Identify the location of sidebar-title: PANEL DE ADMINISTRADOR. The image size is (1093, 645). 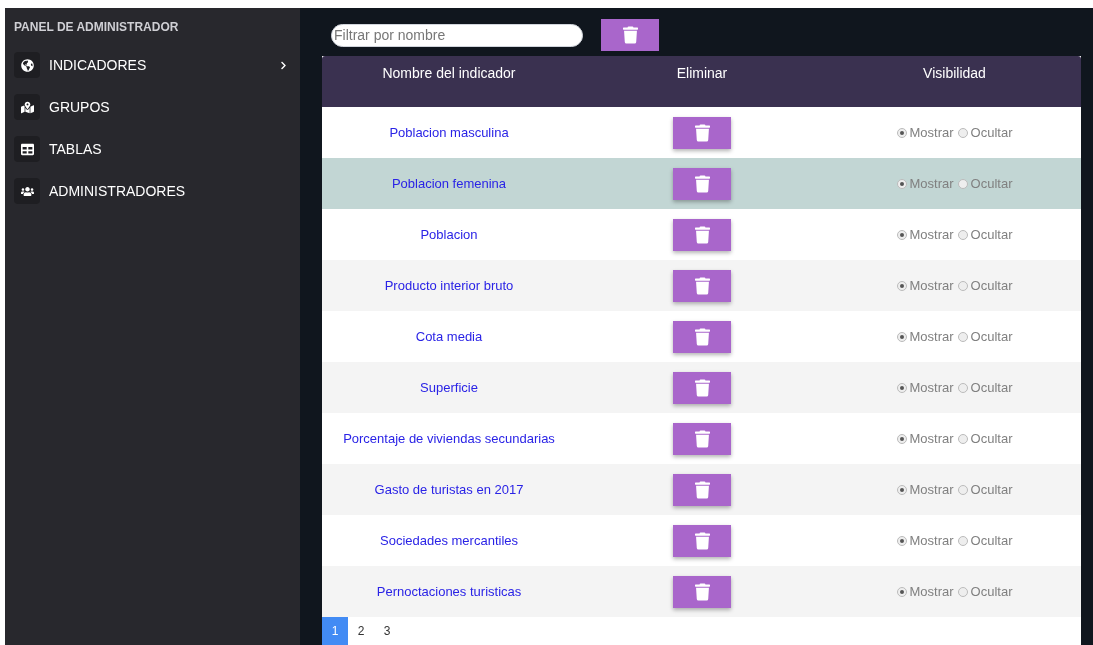
(97, 27).